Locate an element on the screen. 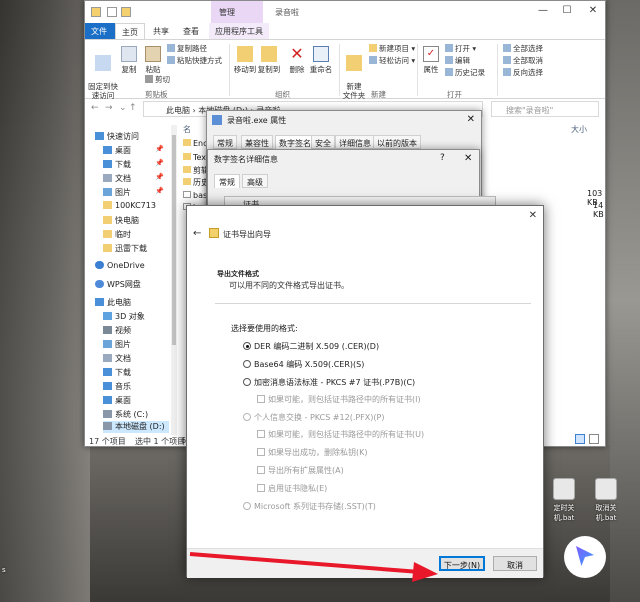  annotation-arrow is located at coordinates (313, 567).